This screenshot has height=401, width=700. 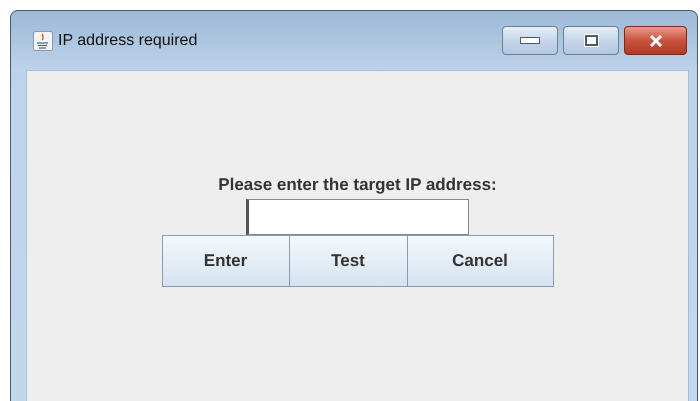 I want to click on close-button, so click(x=655, y=40).